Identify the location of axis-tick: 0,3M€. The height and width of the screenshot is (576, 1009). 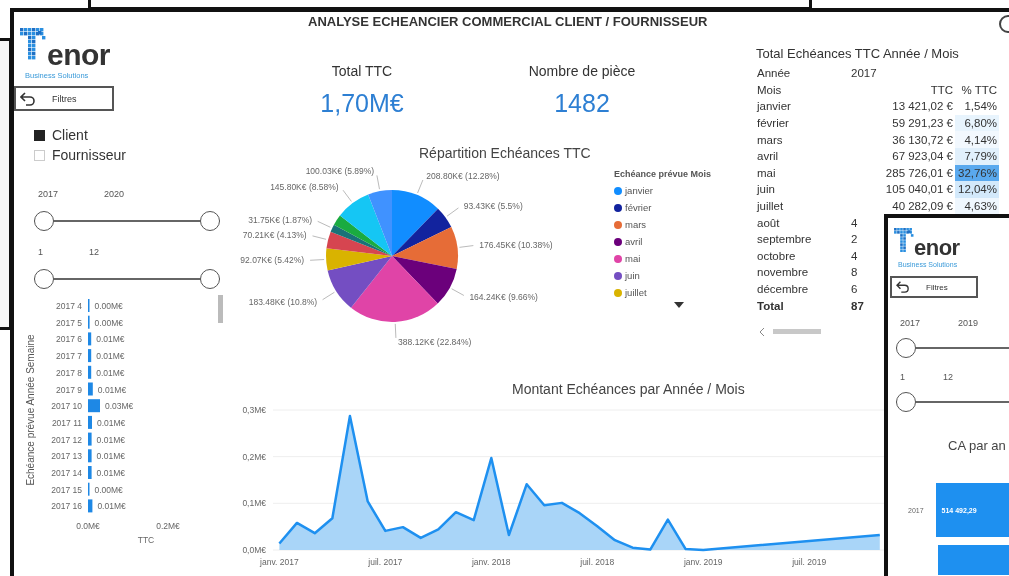
(254, 410).